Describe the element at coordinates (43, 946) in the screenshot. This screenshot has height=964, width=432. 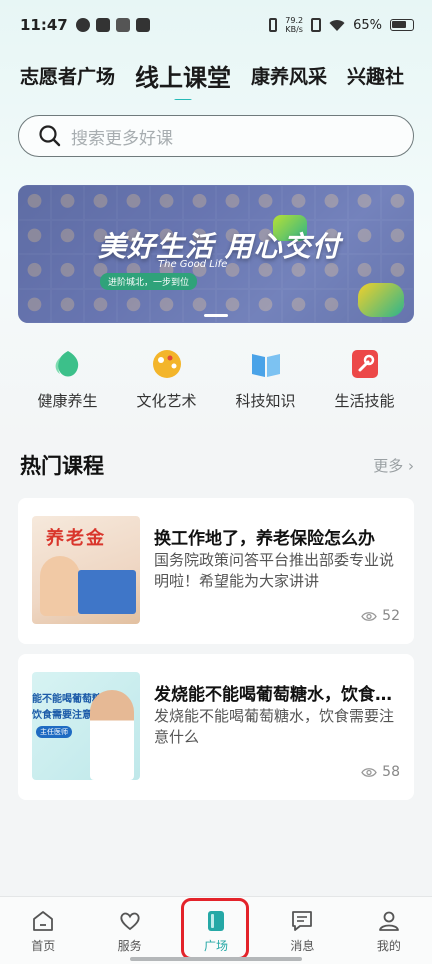
I see `nav-home-label: 首页` at that location.